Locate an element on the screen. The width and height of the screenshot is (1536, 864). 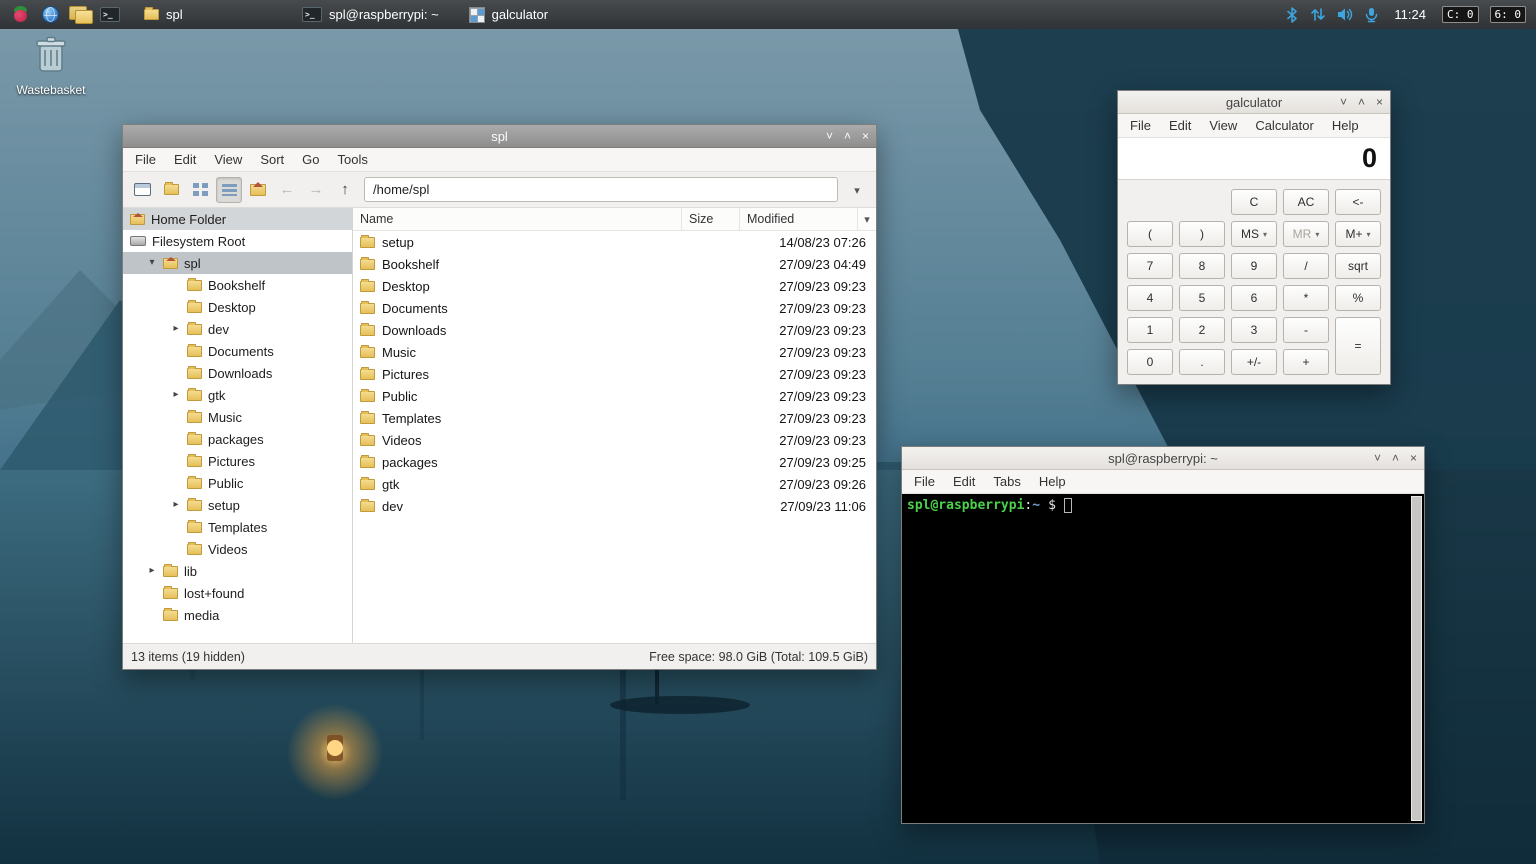
file-row-dev: dev 27/09/23 11:06 is located at coordinates (614, 506).